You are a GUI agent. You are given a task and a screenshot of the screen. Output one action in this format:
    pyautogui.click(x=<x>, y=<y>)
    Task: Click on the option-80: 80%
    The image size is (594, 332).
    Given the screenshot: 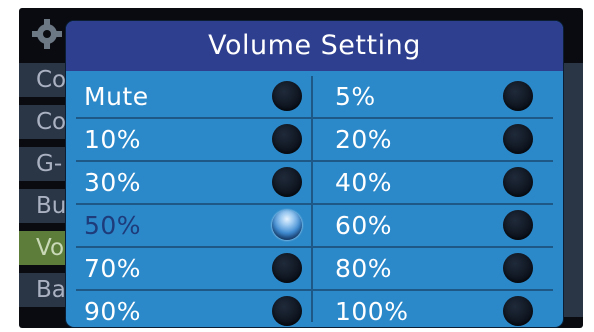 What is the action you would take?
    pyautogui.click(x=440, y=268)
    